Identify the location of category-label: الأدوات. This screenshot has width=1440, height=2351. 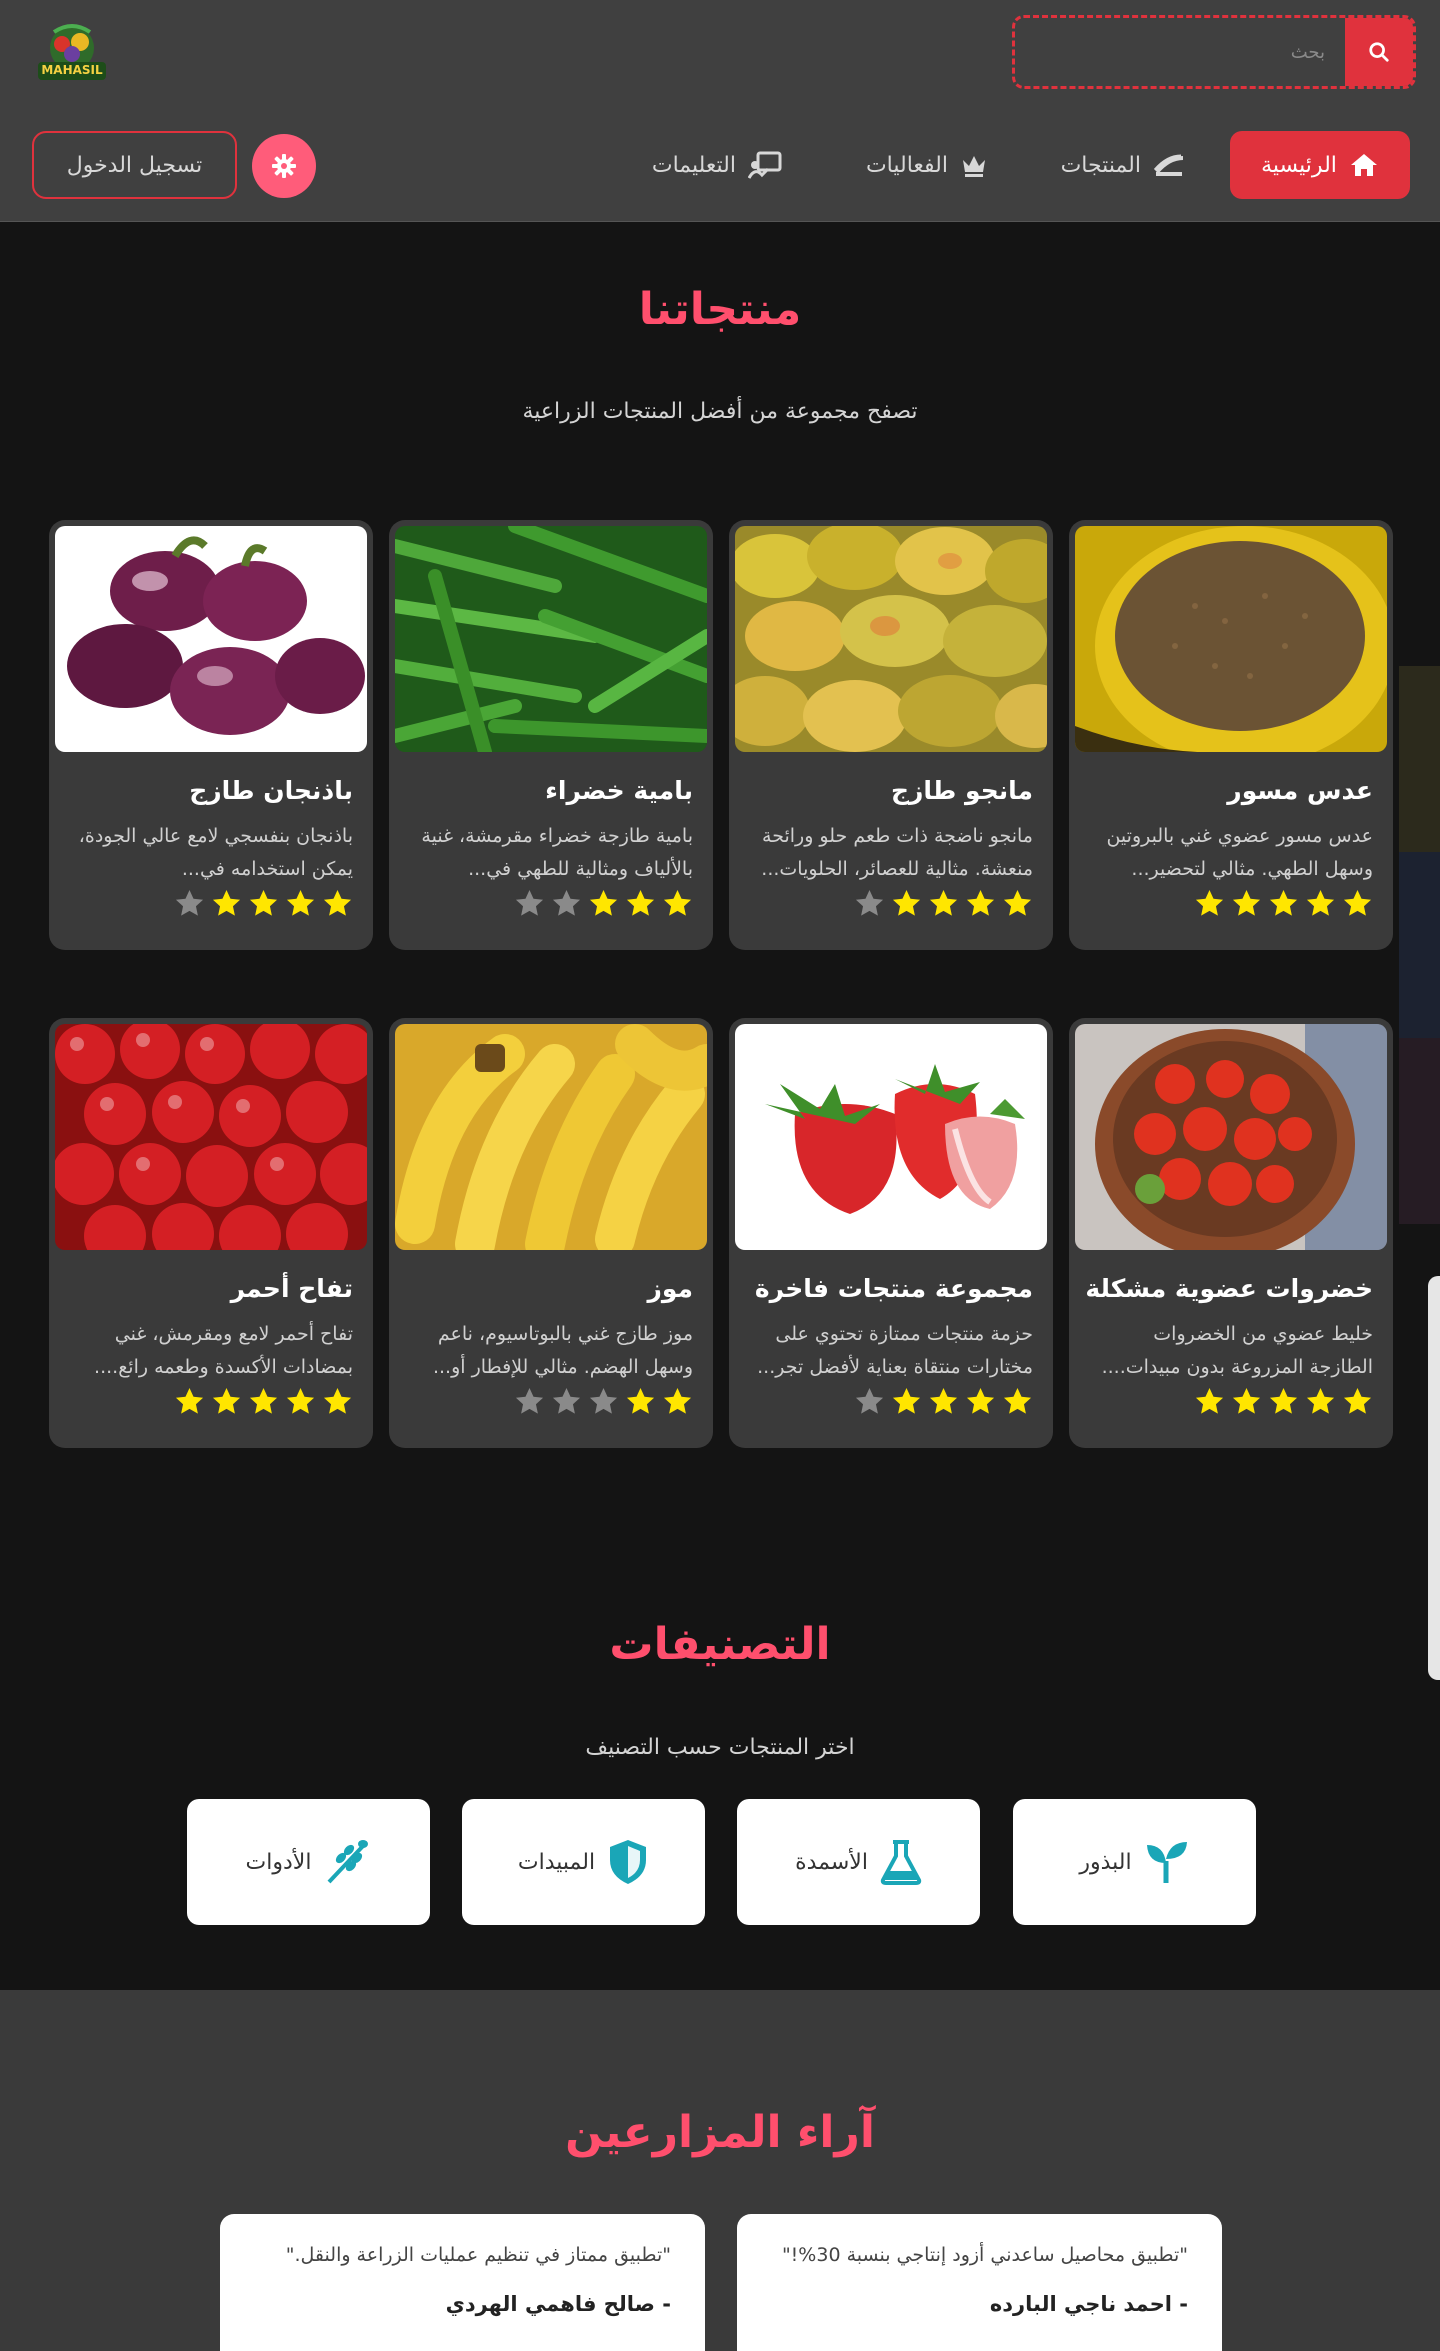
(278, 1862).